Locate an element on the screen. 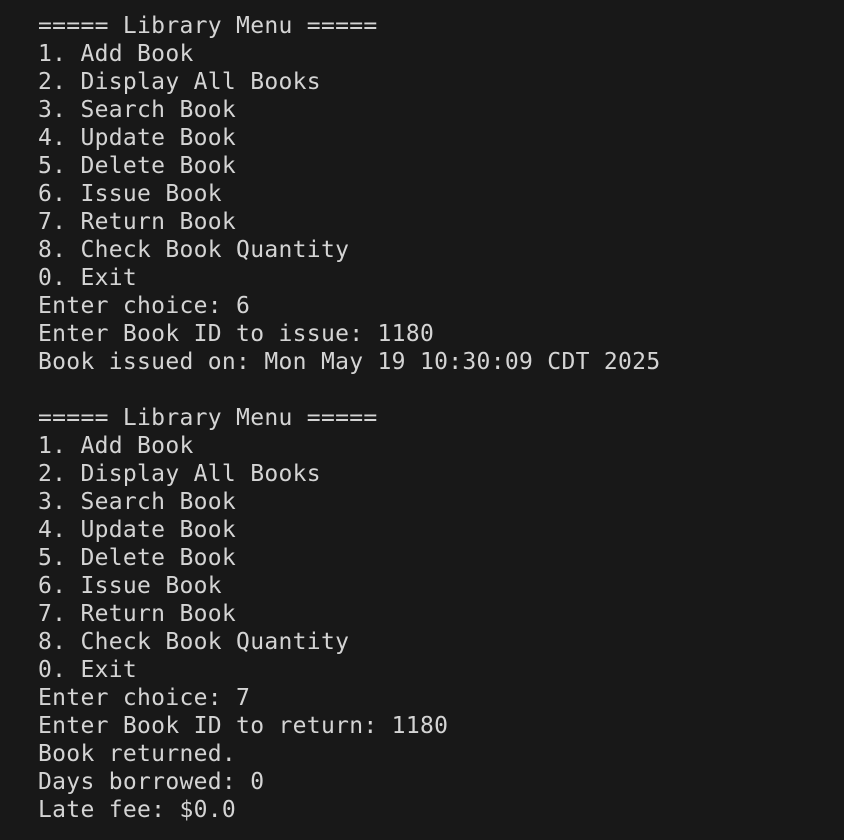 The height and width of the screenshot is (840, 844). book-id-prompt: Enter Book ID to issue: 1180 is located at coordinates (236, 334).